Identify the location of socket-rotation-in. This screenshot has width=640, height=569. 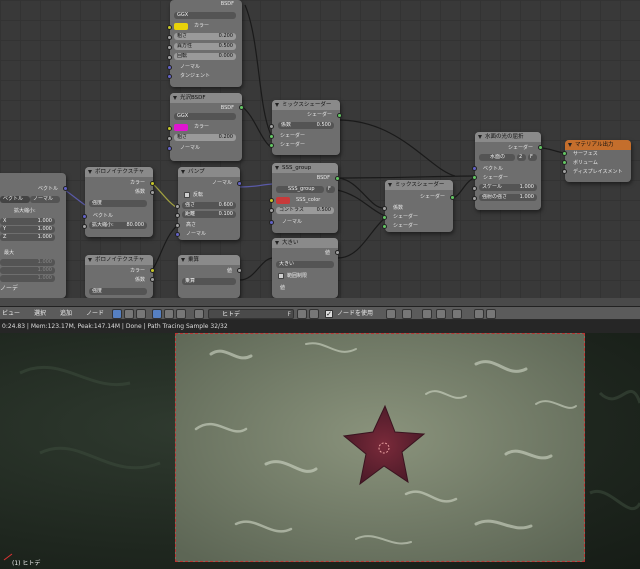
(169, 57).